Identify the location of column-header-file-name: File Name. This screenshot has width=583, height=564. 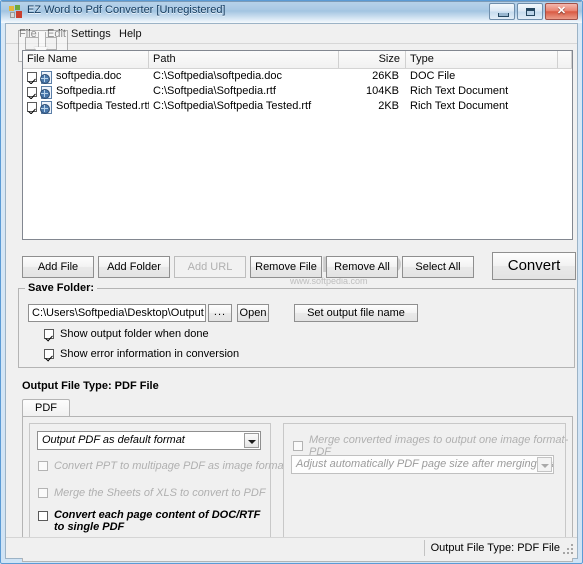
(86, 59).